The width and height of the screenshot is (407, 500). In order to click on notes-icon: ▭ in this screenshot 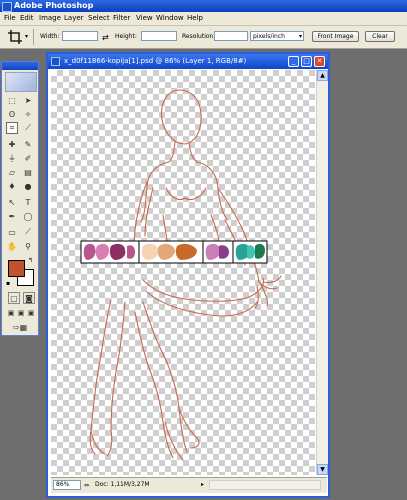, I will do `click(12, 232)`.